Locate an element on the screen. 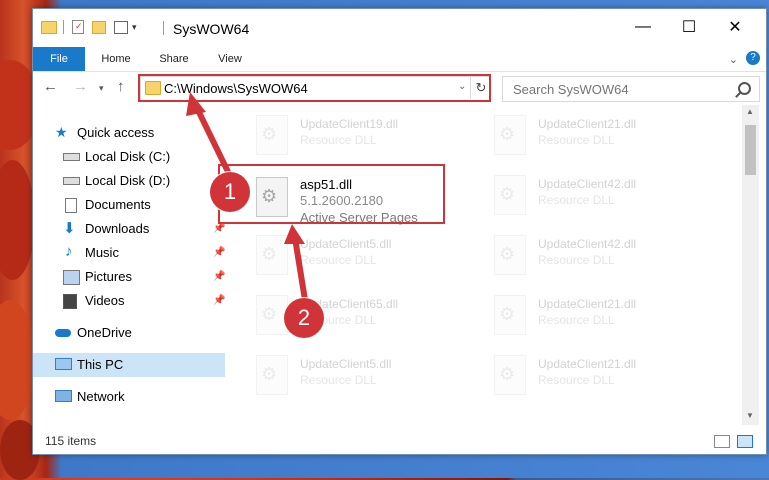  file-name: UpdateClient5.dll is located at coordinates (346, 244).